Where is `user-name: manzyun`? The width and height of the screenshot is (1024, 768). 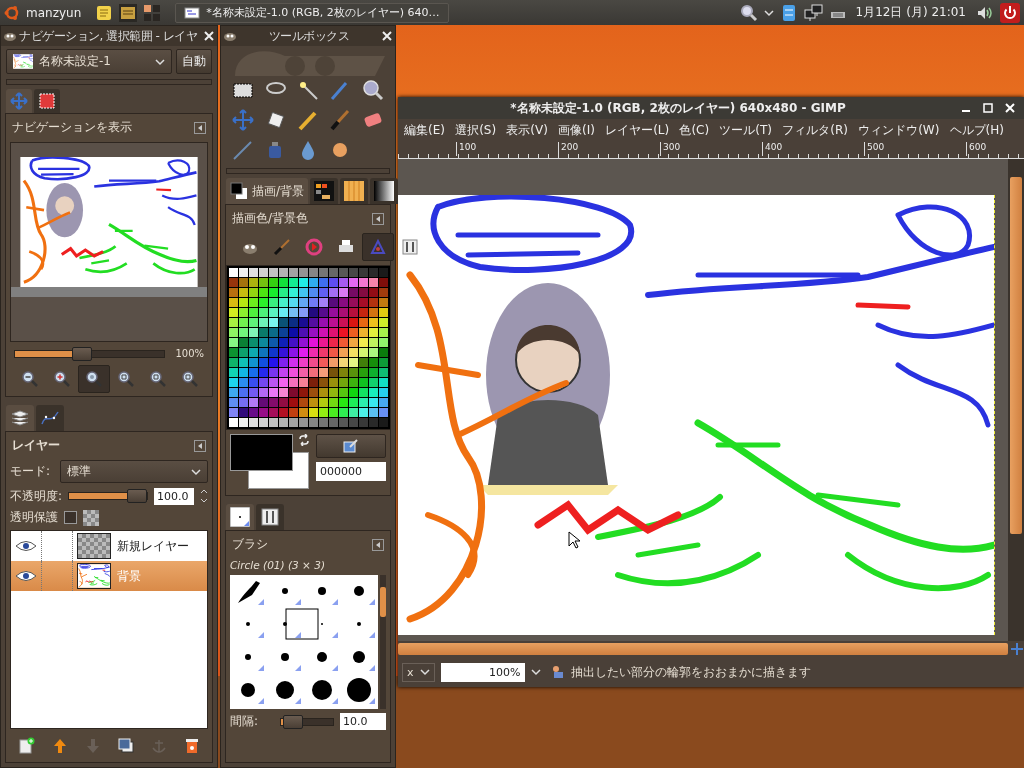 user-name: manzyun is located at coordinates (54, 12).